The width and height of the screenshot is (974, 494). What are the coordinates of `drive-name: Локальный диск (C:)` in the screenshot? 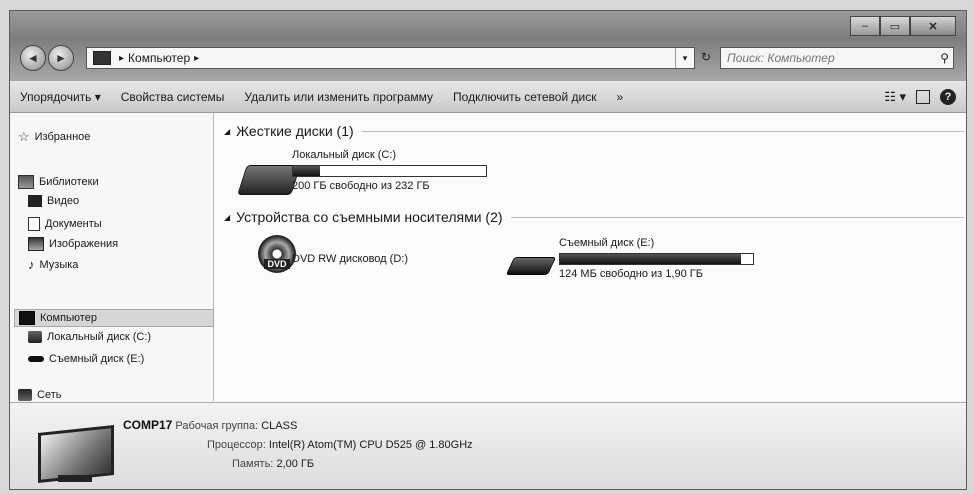 It's located at (344, 155).